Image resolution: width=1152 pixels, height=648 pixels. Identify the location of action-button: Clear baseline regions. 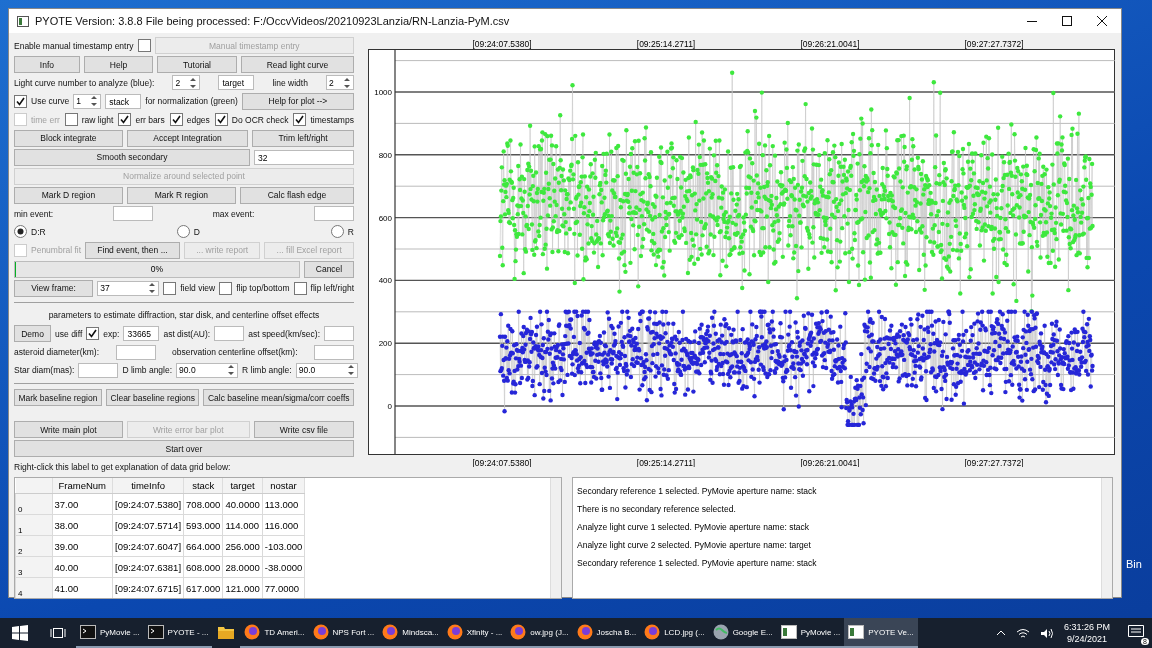
(152, 398).